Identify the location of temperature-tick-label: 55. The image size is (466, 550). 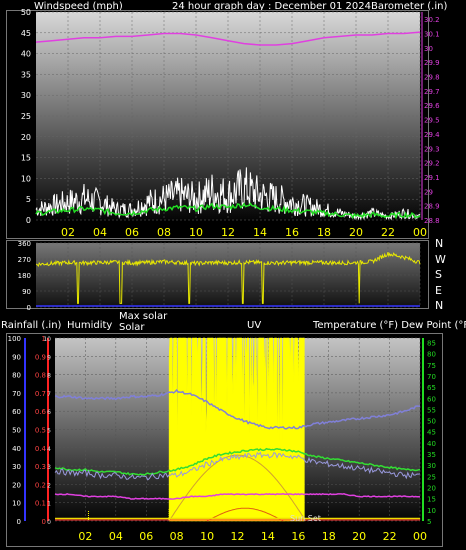
(431, 410).